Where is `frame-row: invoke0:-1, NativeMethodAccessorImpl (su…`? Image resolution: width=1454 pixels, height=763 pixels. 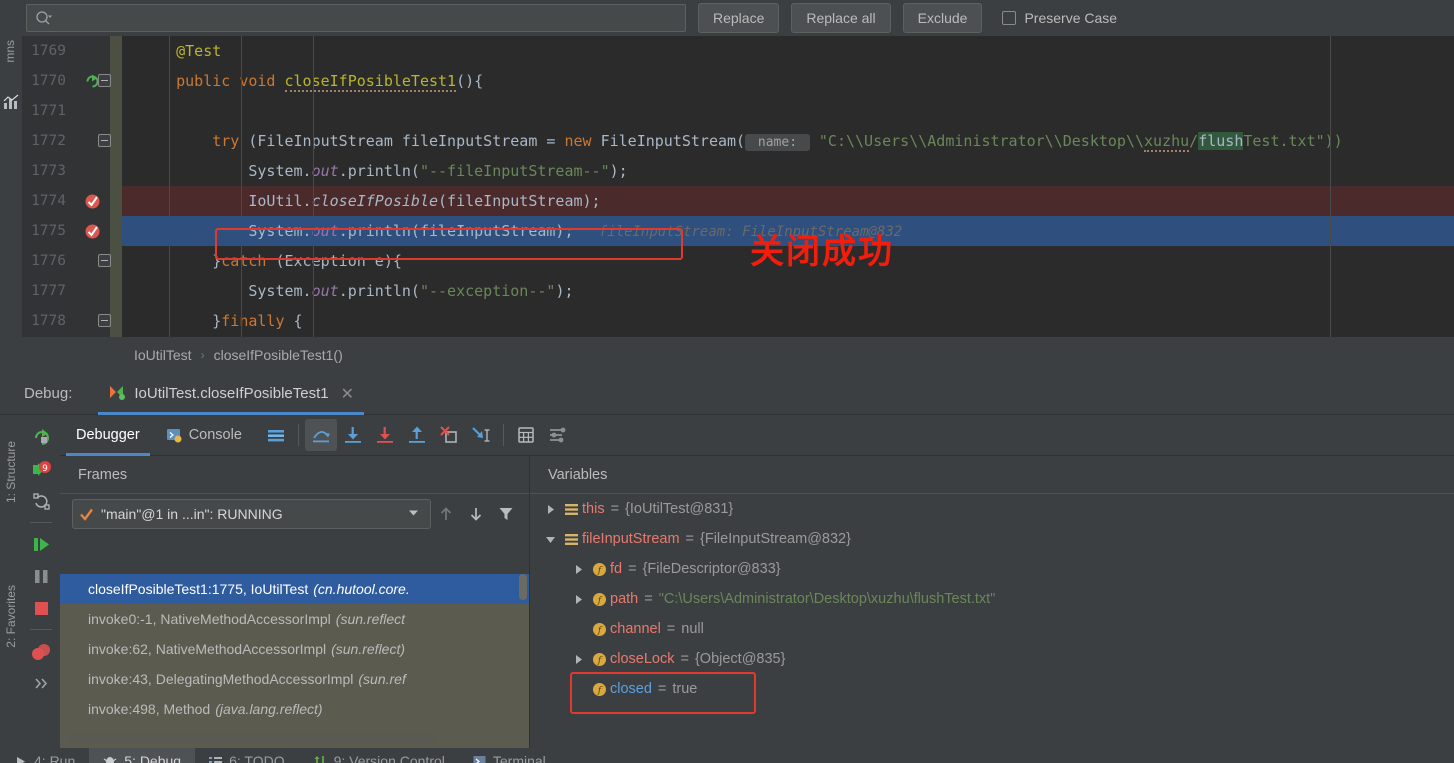 frame-row: invoke0:-1, NativeMethodAccessorImpl (su… is located at coordinates (294, 619).